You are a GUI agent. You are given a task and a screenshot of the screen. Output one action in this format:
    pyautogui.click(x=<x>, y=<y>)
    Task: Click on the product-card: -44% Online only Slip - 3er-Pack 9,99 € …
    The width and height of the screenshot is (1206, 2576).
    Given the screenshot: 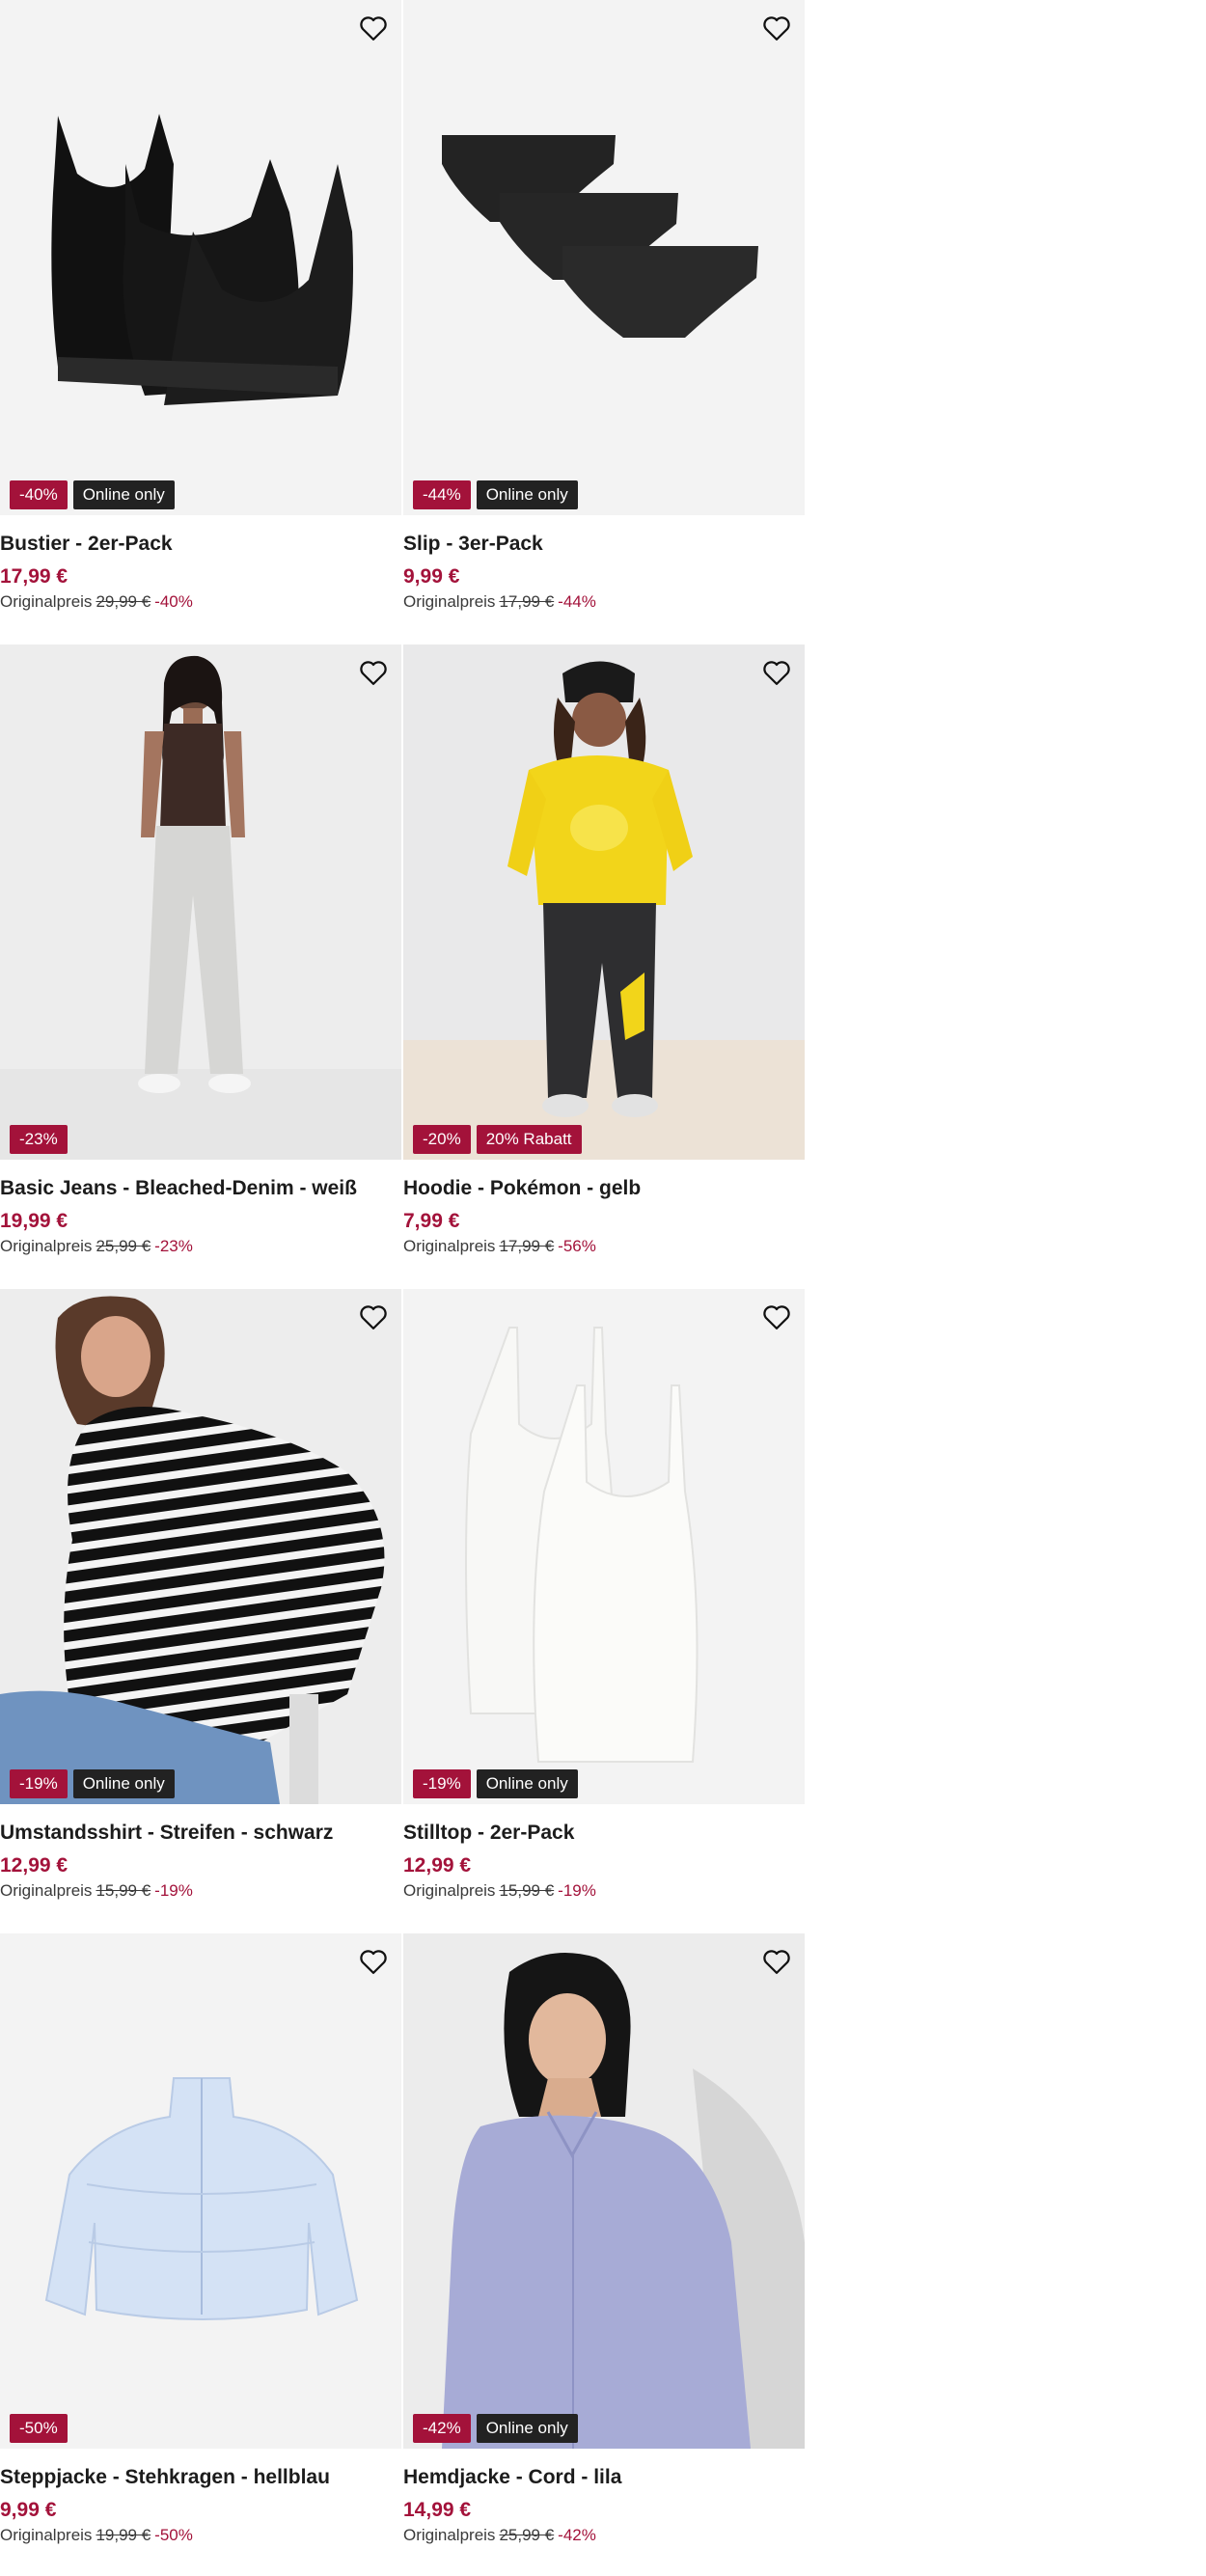 What is the action you would take?
    pyautogui.click(x=604, y=321)
    